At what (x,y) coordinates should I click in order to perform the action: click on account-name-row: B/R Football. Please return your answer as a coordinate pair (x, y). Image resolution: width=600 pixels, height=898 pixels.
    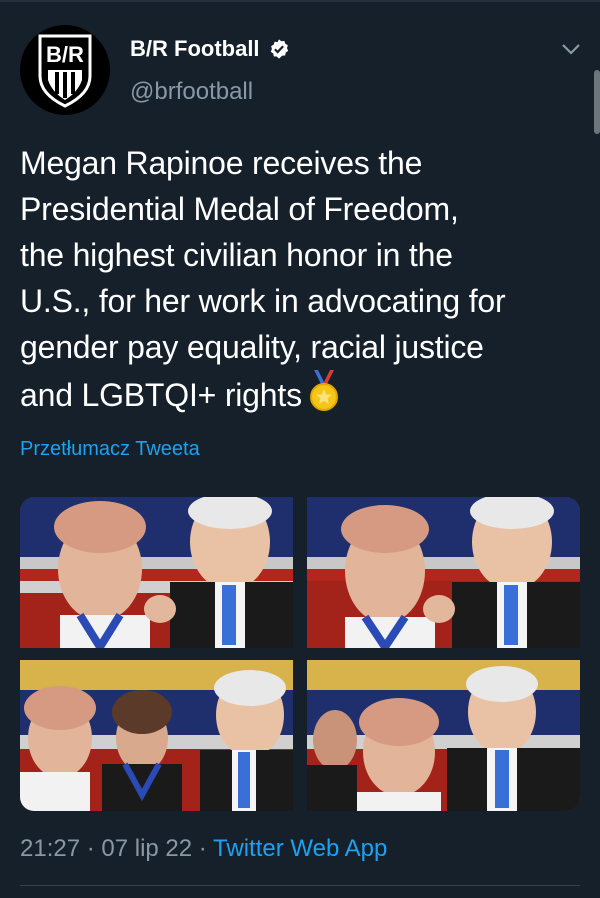
    Looking at the image, I should click on (210, 49).